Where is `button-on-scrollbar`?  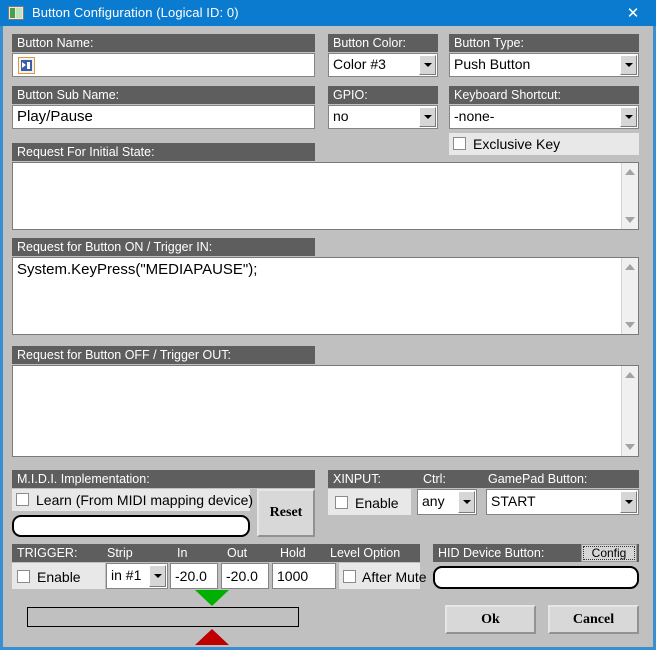
button-on-scrollbar is located at coordinates (629, 296).